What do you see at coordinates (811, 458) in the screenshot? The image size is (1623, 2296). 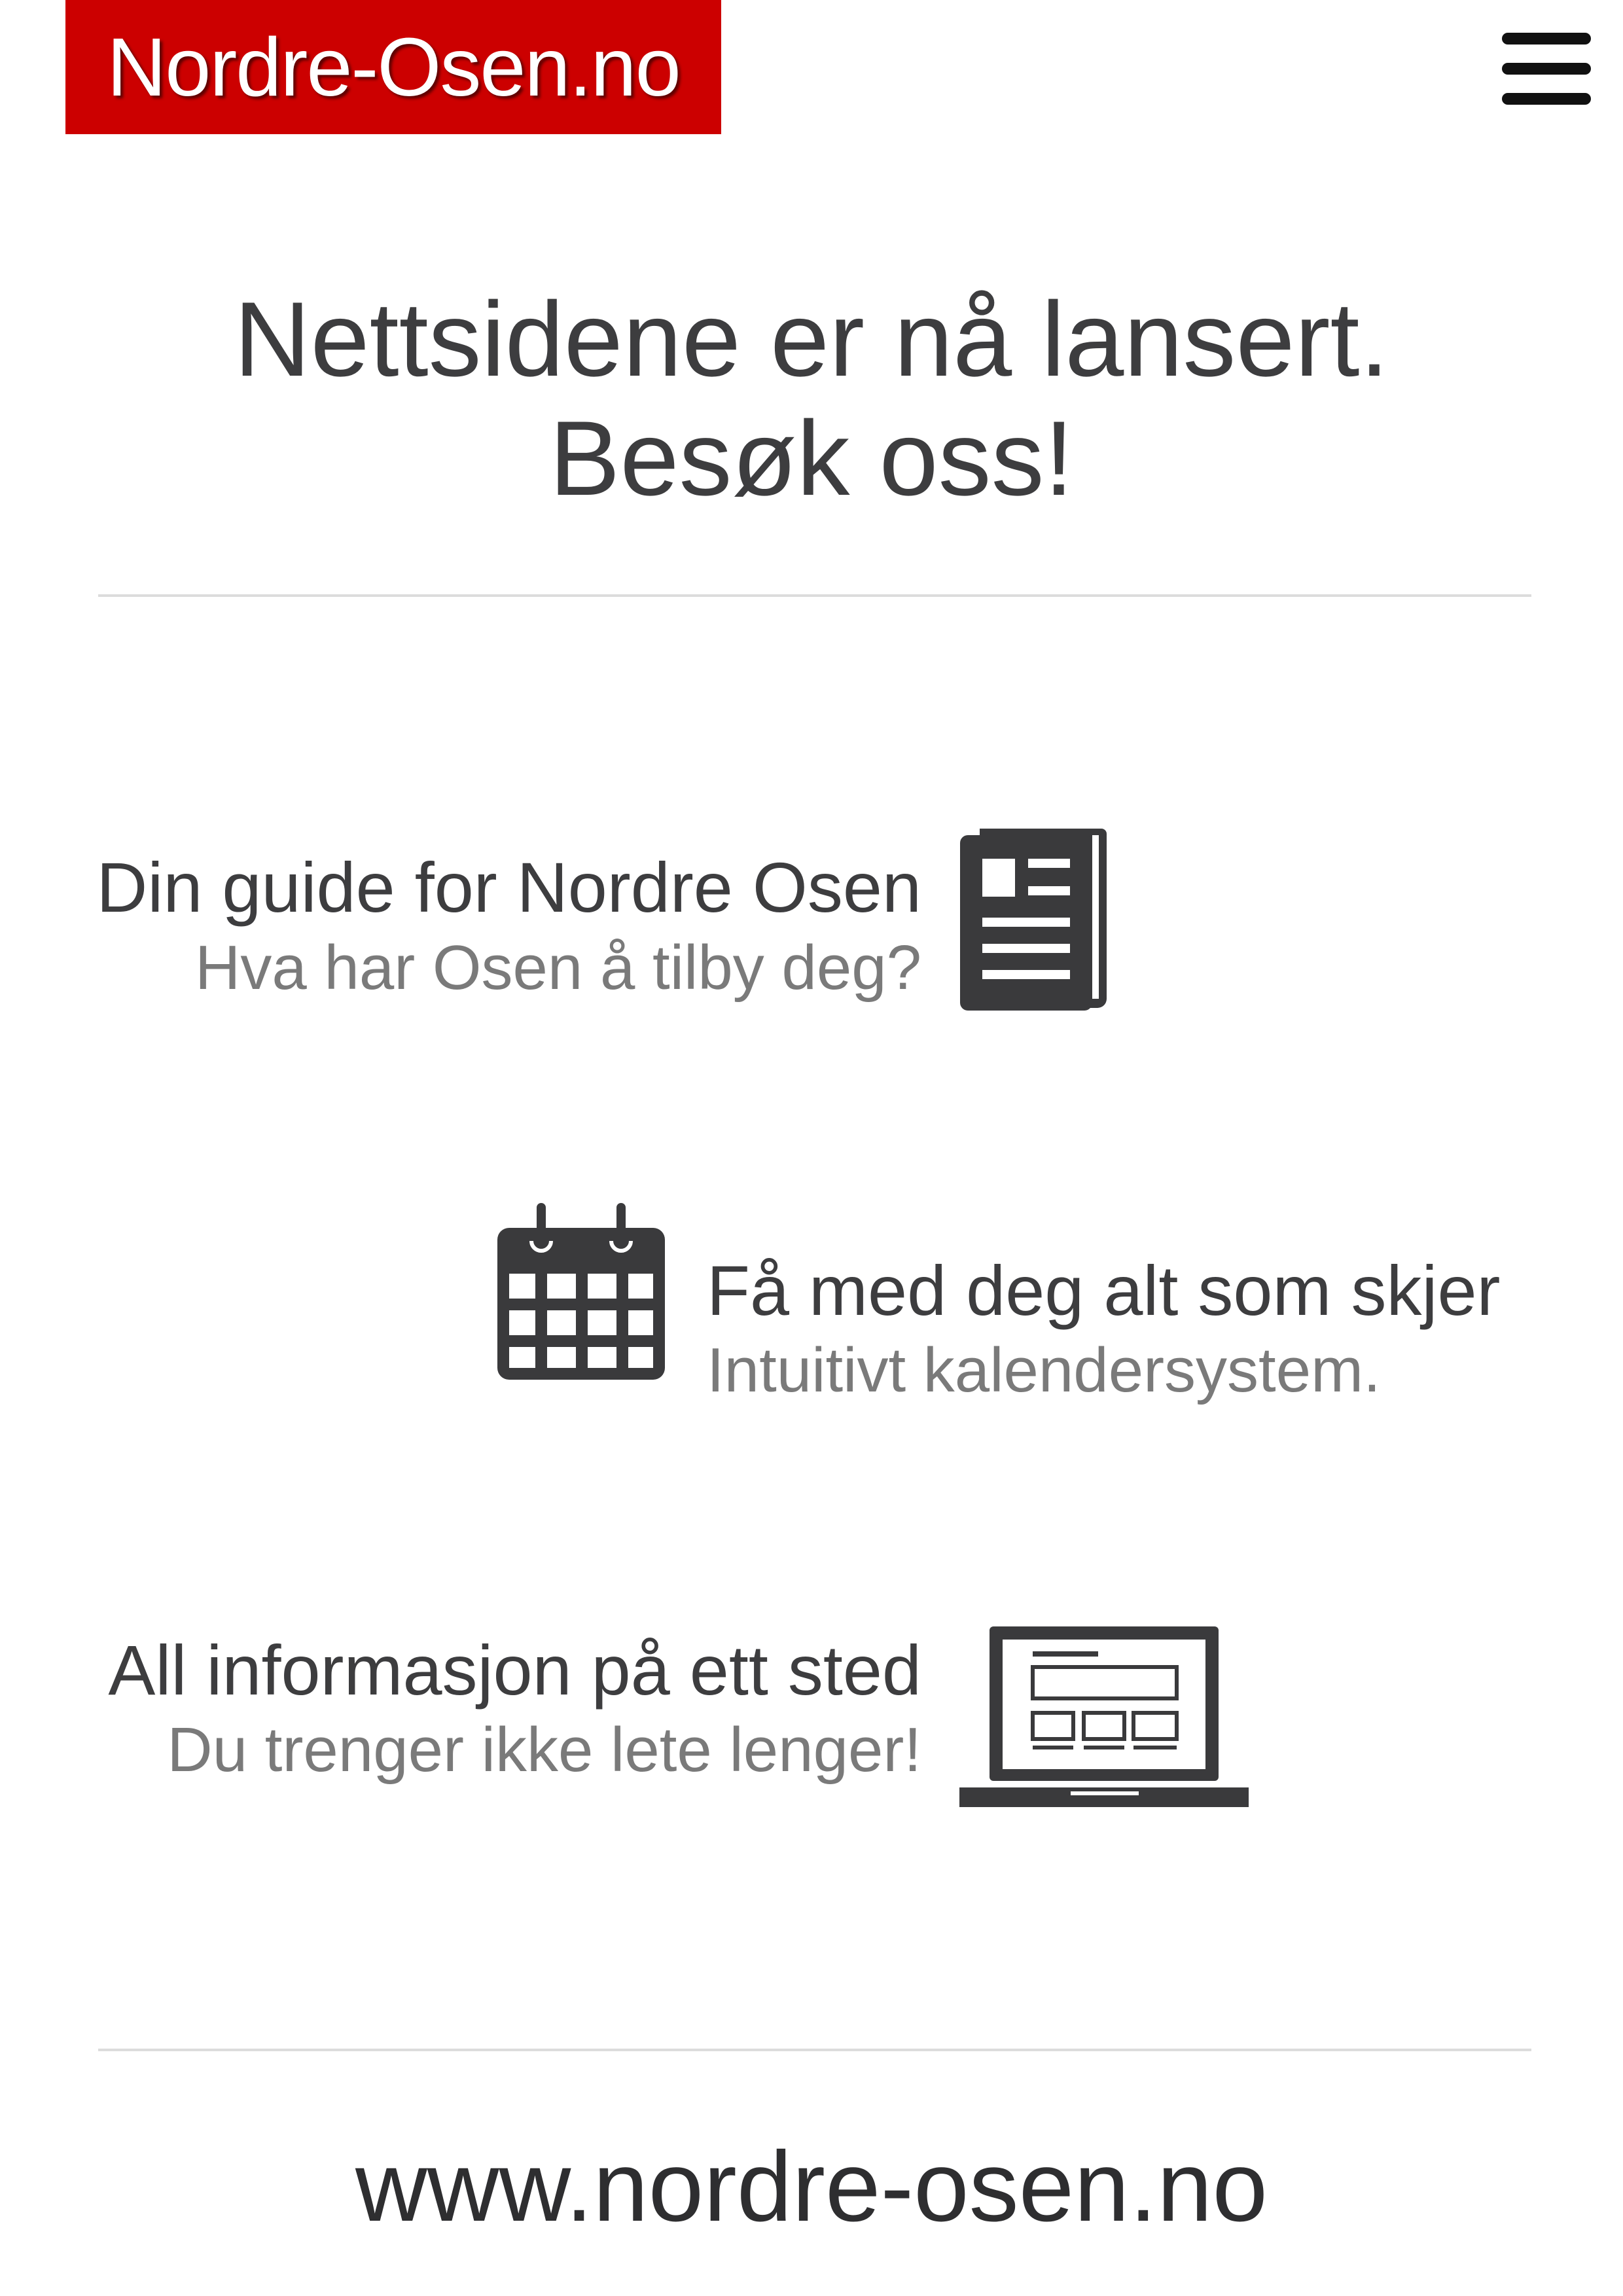 I see `hero-call-to-action: Besøk oss!` at bounding box center [811, 458].